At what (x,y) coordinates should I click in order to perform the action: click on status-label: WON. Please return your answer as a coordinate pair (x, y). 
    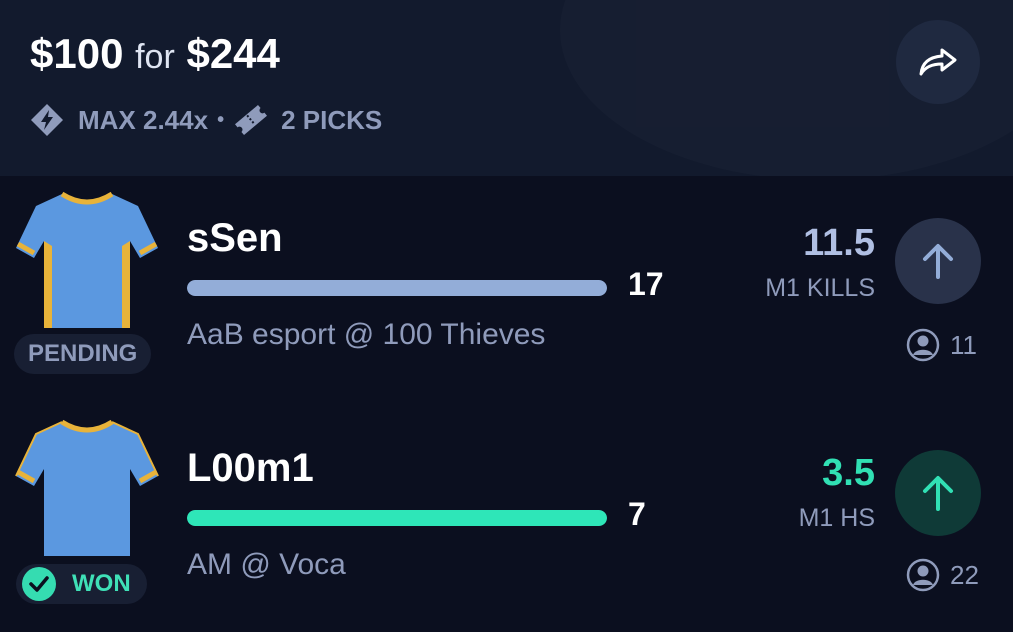
    Looking at the image, I should click on (101, 583).